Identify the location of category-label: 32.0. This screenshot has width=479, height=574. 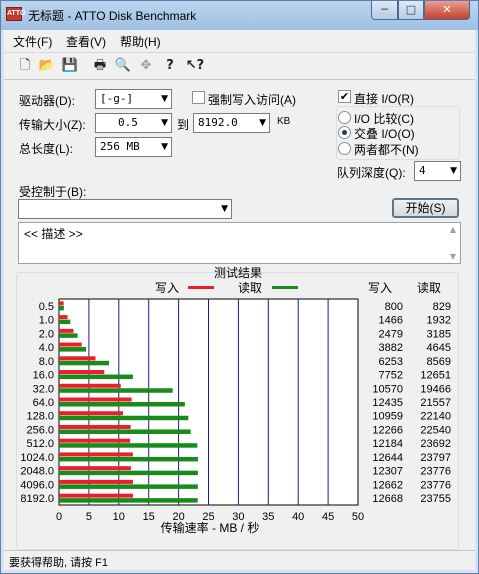
(43, 389).